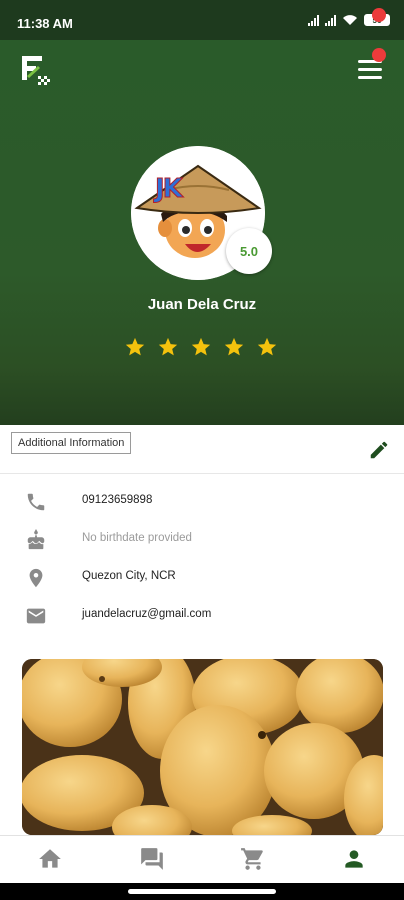 The width and height of the screenshot is (404, 900). Describe the element at coordinates (202, 577) in the screenshot. I see `info-row-location: Quezon City, NCR` at that location.